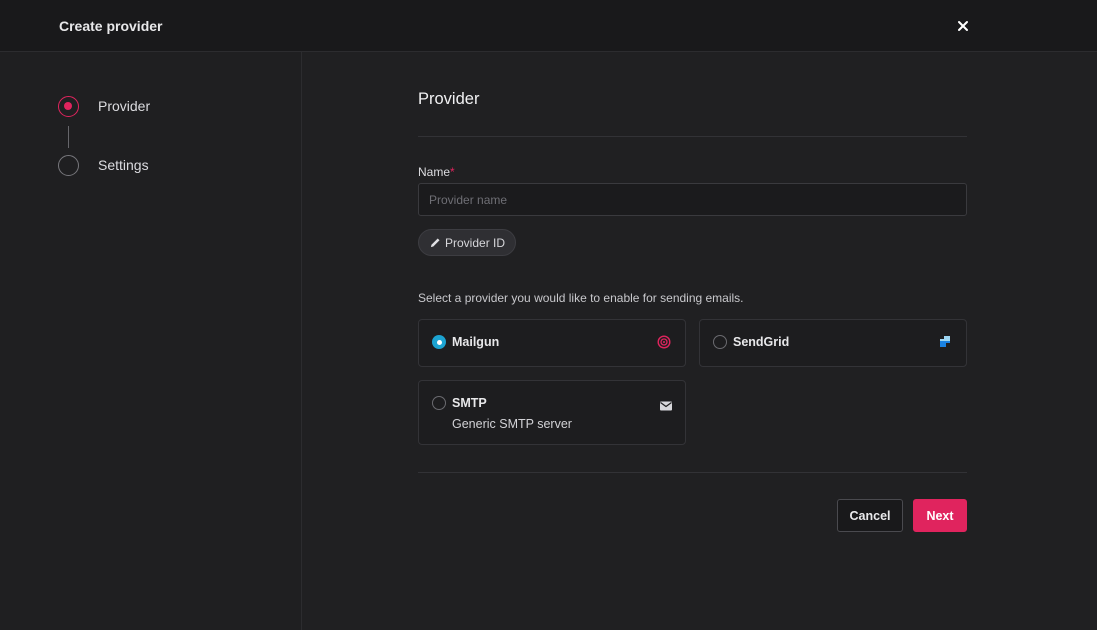 The height and width of the screenshot is (630, 1097). Describe the element at coordinates (123, 165) in the screenshot. I see `step-label: Settings` at that location.